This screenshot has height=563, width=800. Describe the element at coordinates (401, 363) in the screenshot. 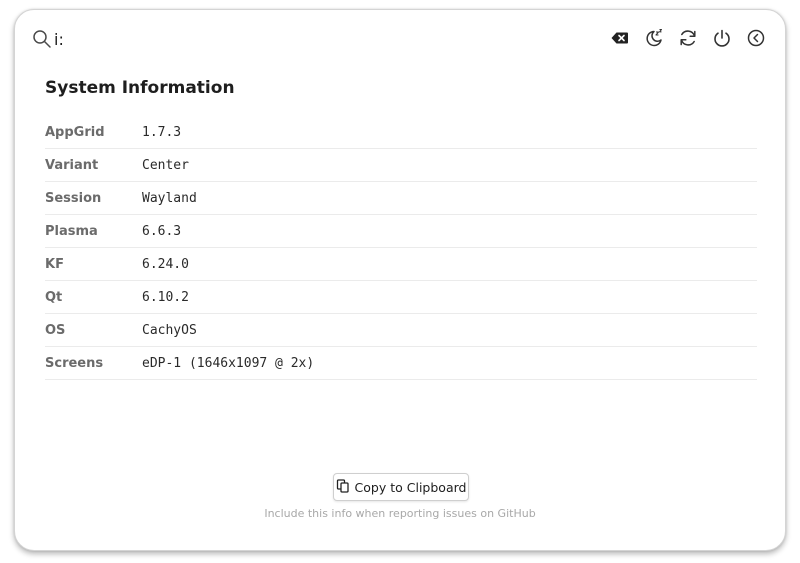

I see `info-row-screens: Screens eDP-1 (1646x1097 @ 2x)` at that location.